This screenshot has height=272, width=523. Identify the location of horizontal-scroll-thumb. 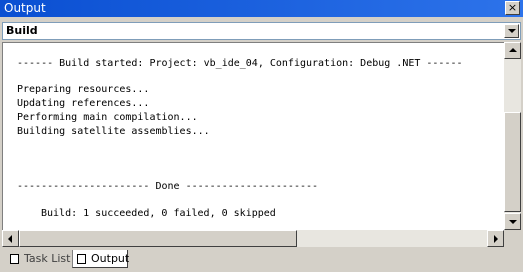
(158, 238).